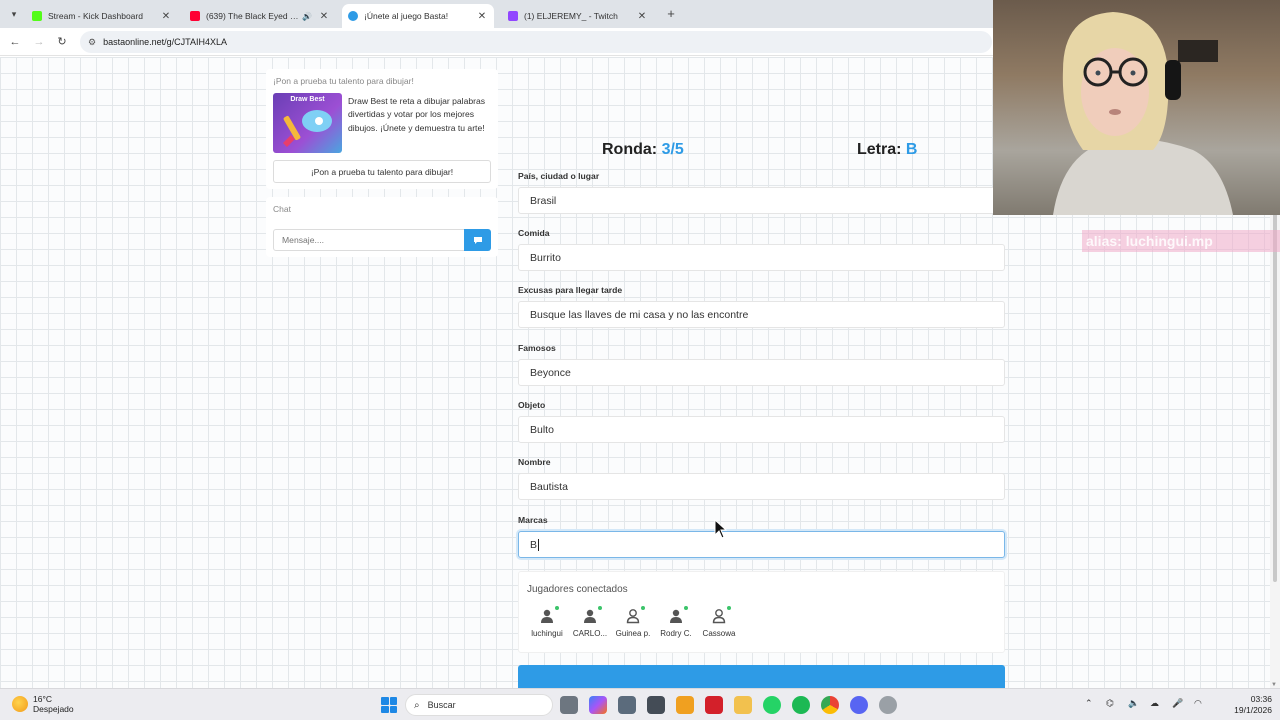  I want to click on player-item: Rodry C., so click(676, 622).